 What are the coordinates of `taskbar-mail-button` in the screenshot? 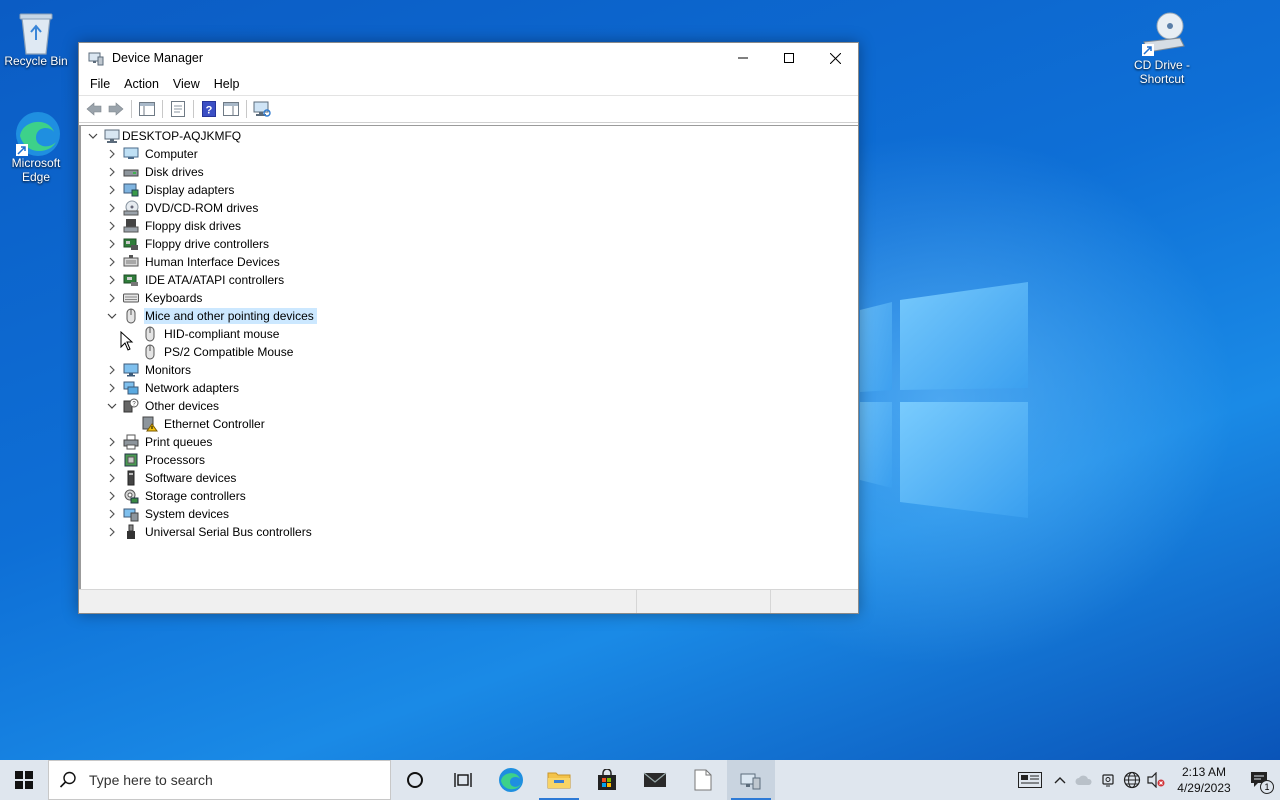 It's located at (655, 780).